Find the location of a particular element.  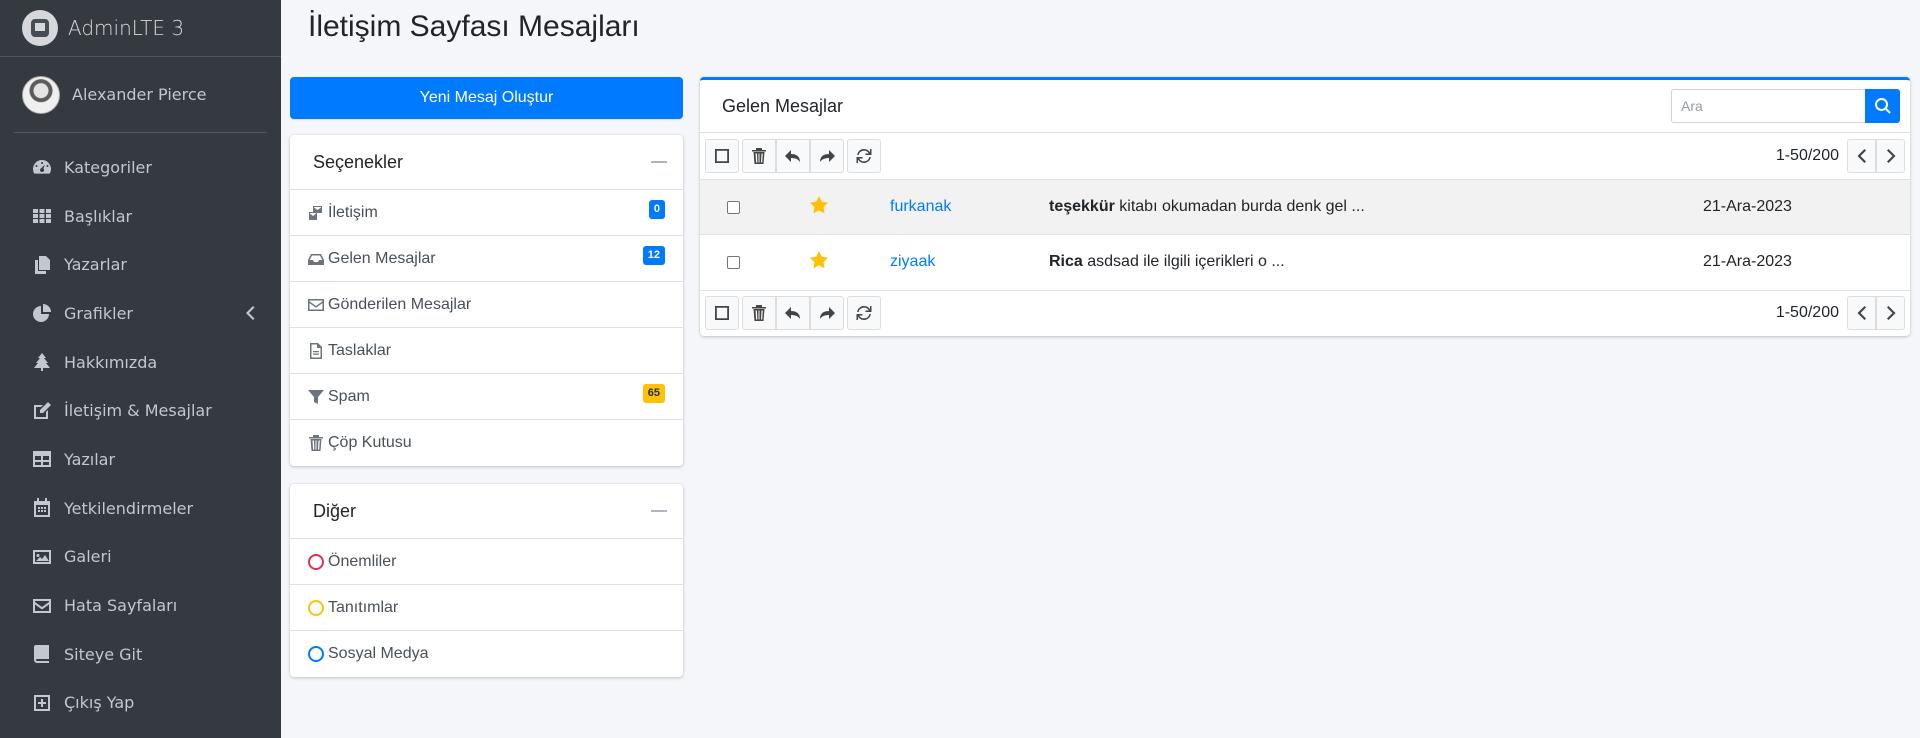

sidebar-item-kategoriler: Kategoriler is located at coordinates (140, 167).